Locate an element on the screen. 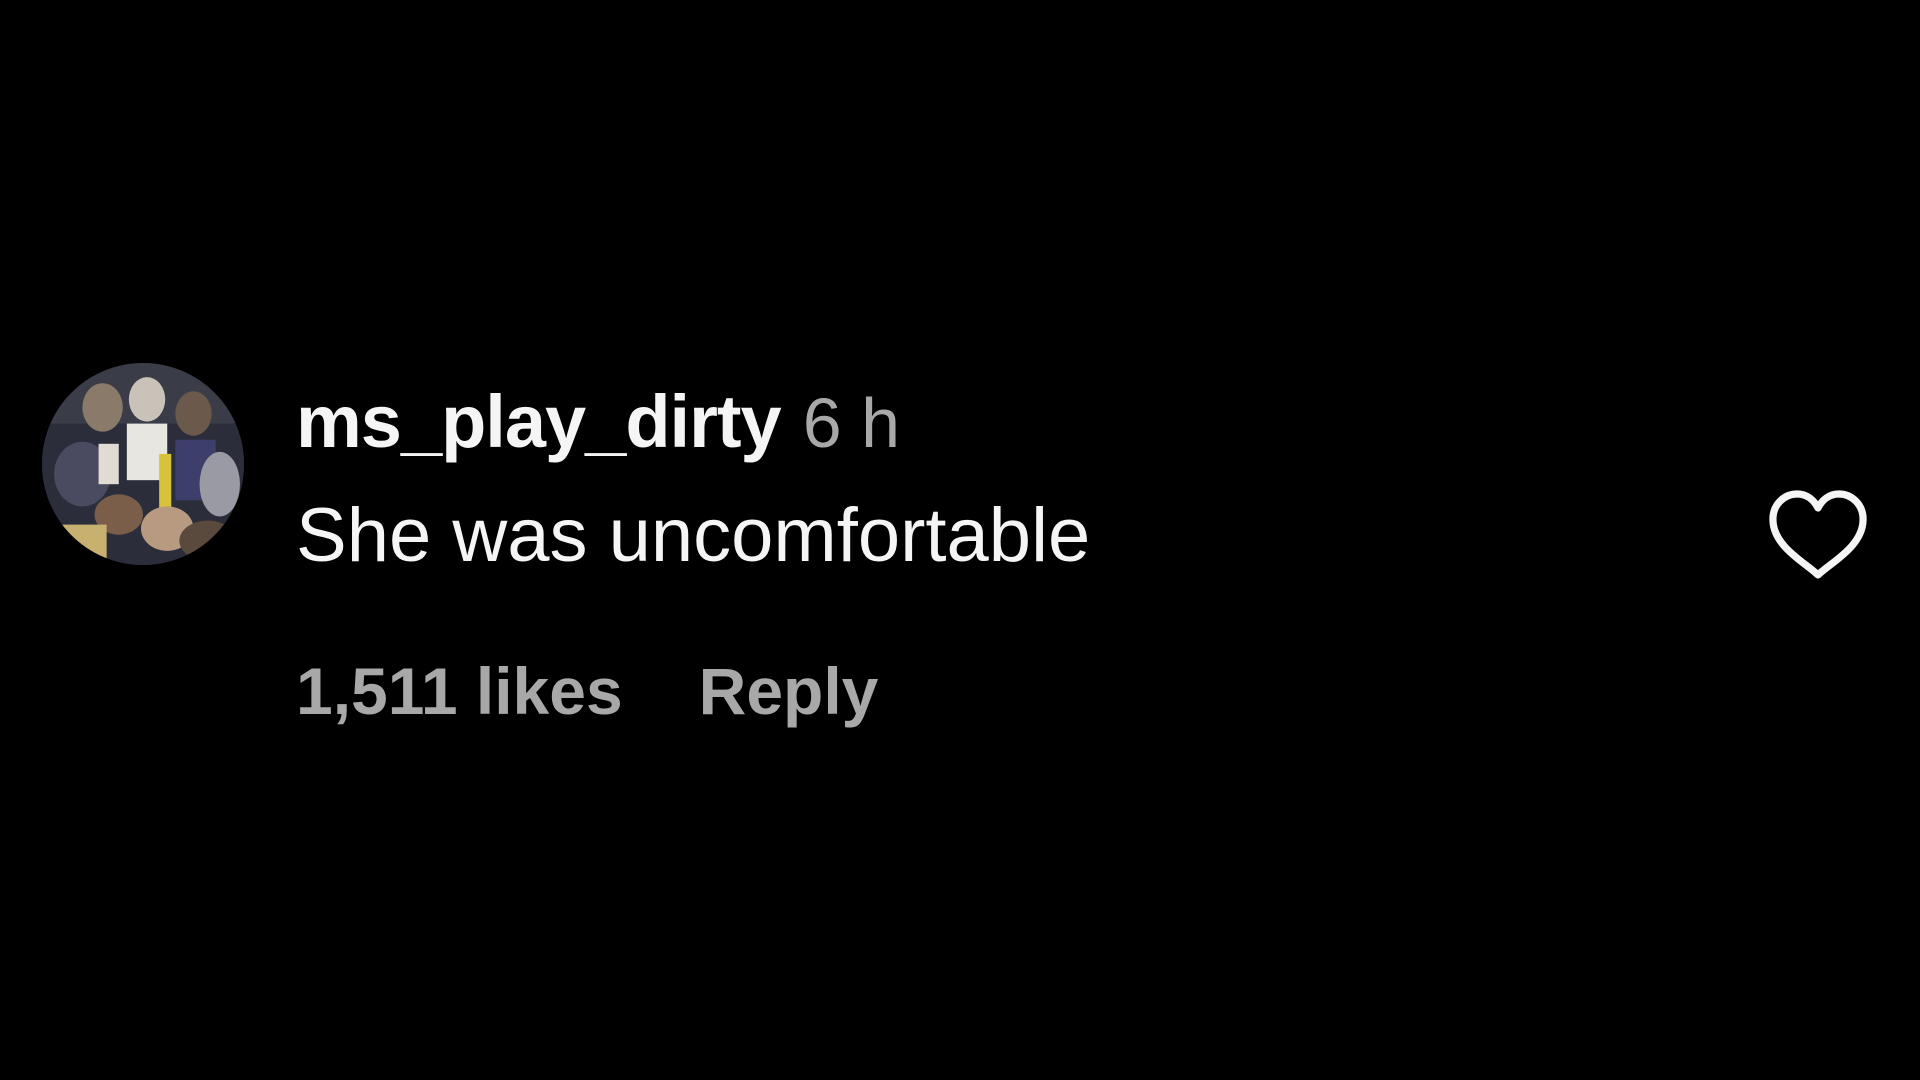  avatar is located at coordinates (143, 464).